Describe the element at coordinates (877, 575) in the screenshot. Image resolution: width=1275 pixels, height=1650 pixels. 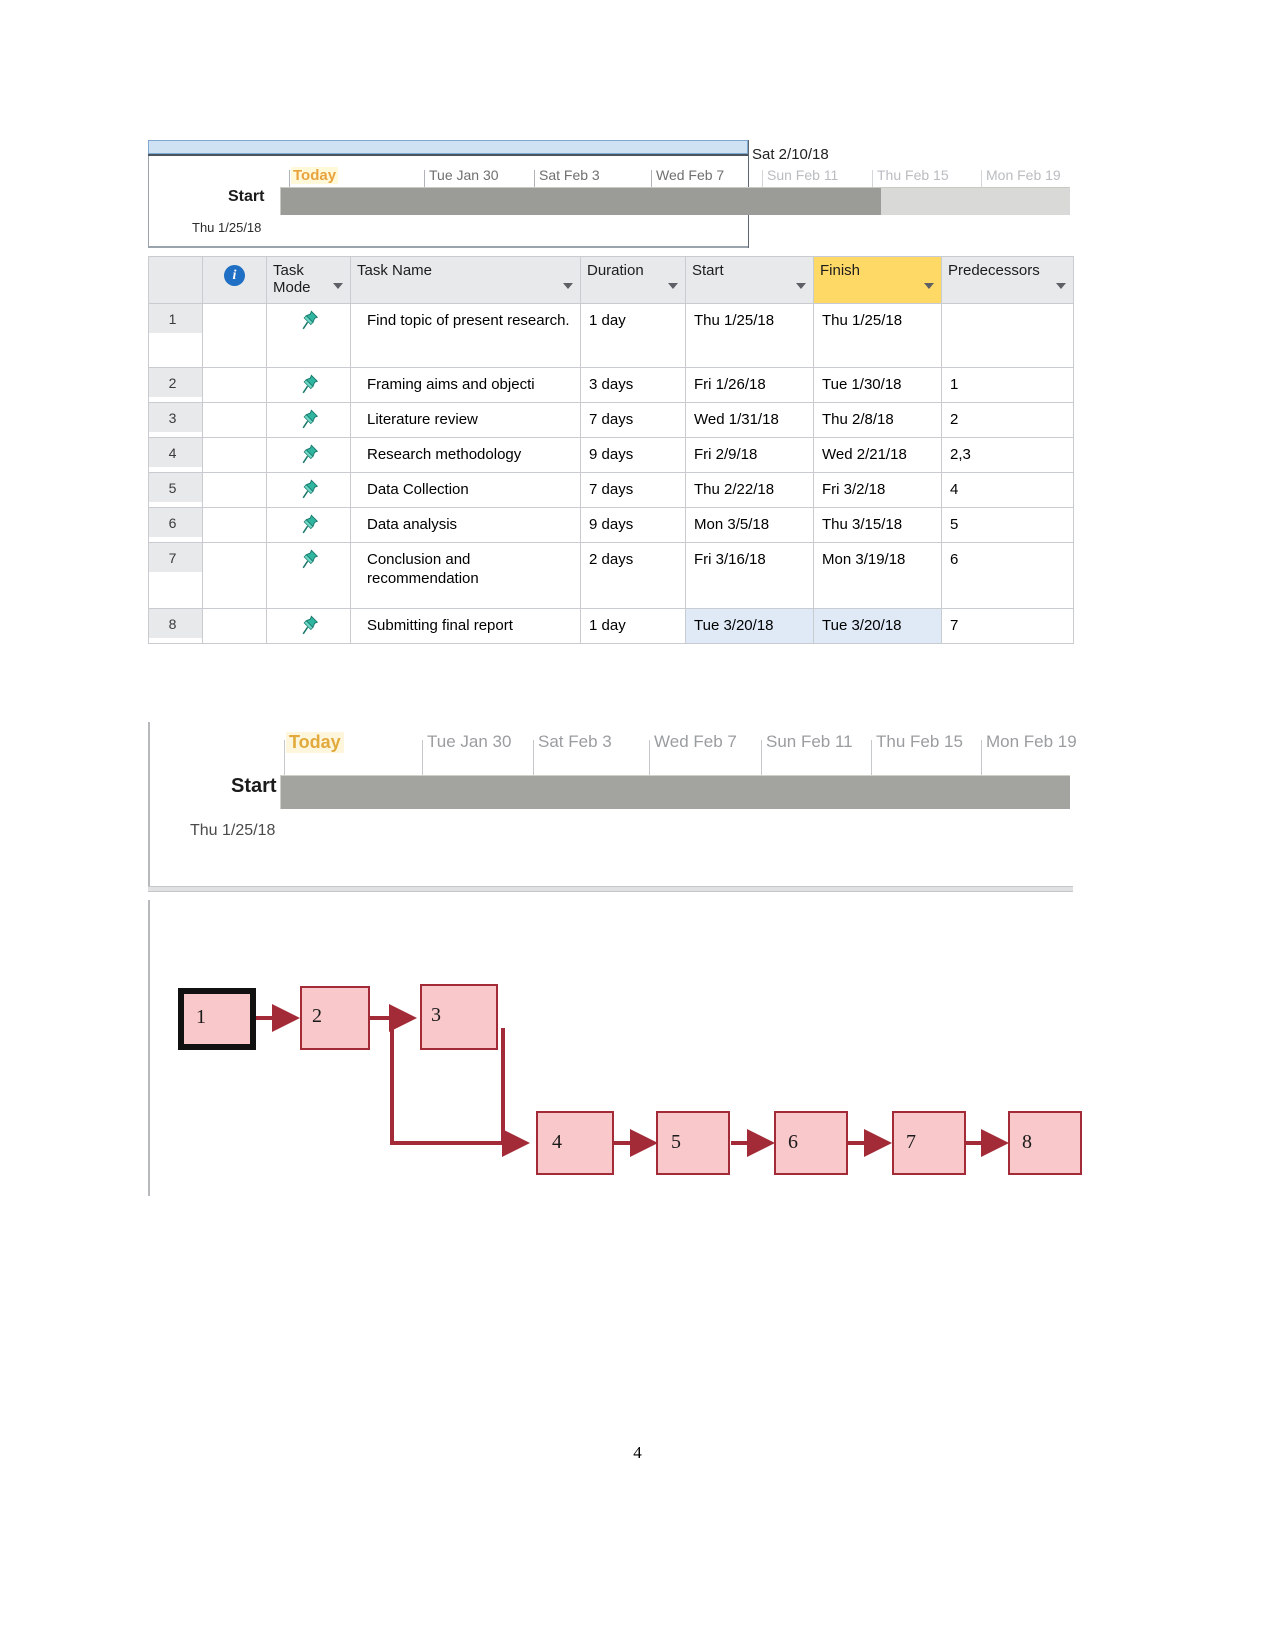
I see `cell-finish: Mon 3/19/18` at that location.